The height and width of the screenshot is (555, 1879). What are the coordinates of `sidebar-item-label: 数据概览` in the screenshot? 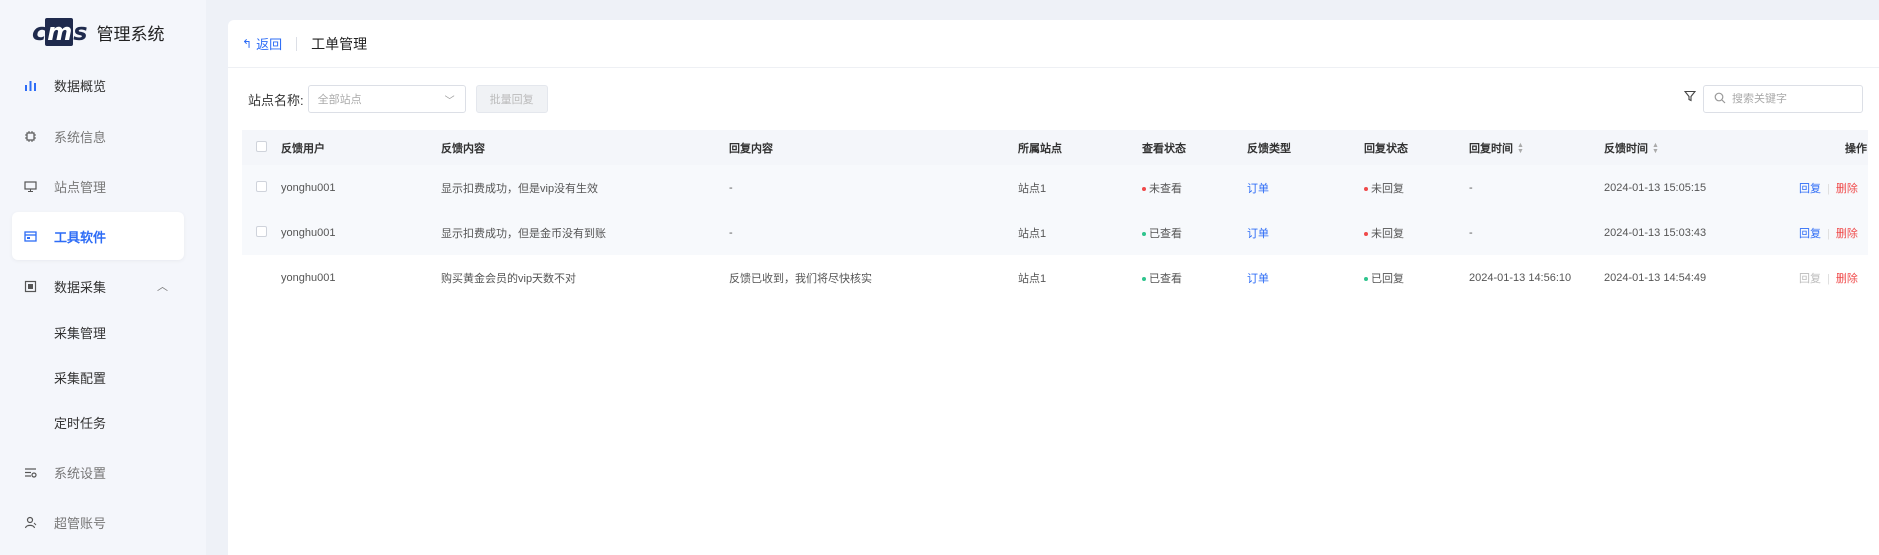 It's located at (80, 86).